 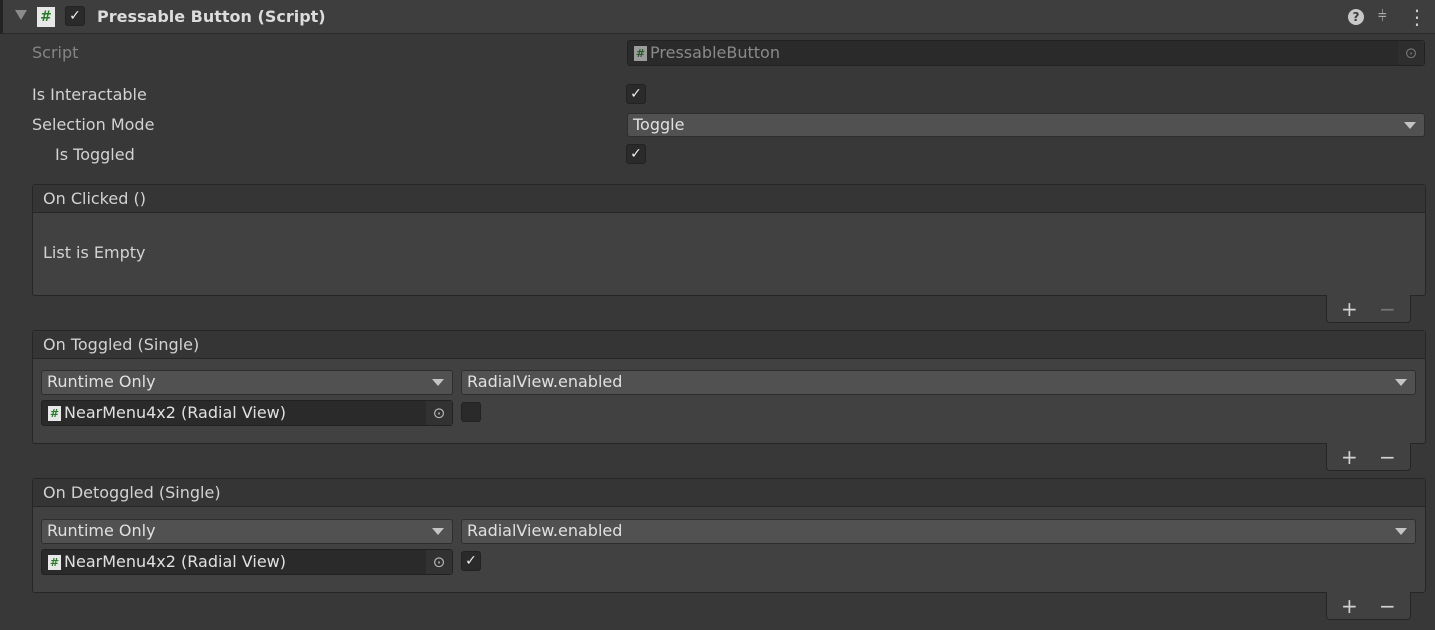 I want to click on enabled-value-checkbox: ✓, so click(x=471, y=561).